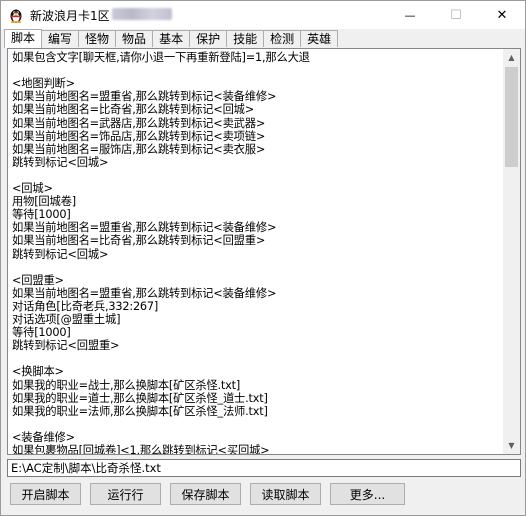 The width and height of the screenshot is (526, 516). What do you see at coordinates (139, 136) in the screenshot?
I see `script-line: 如果当前地图名=饰品店,那么跳转到标记<卖项链>` at bounding box center [139, 136].